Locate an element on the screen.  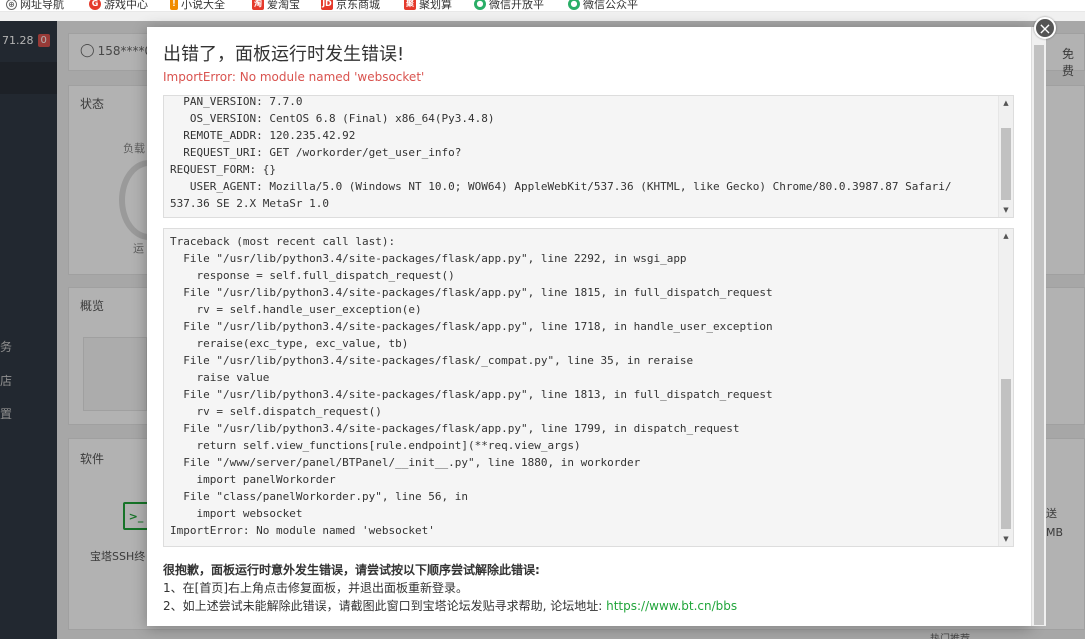
help-step-1: 1、在[首页]右上角点击修复面板，并退出面板重新登录。 is located at coordinates (316, 588).